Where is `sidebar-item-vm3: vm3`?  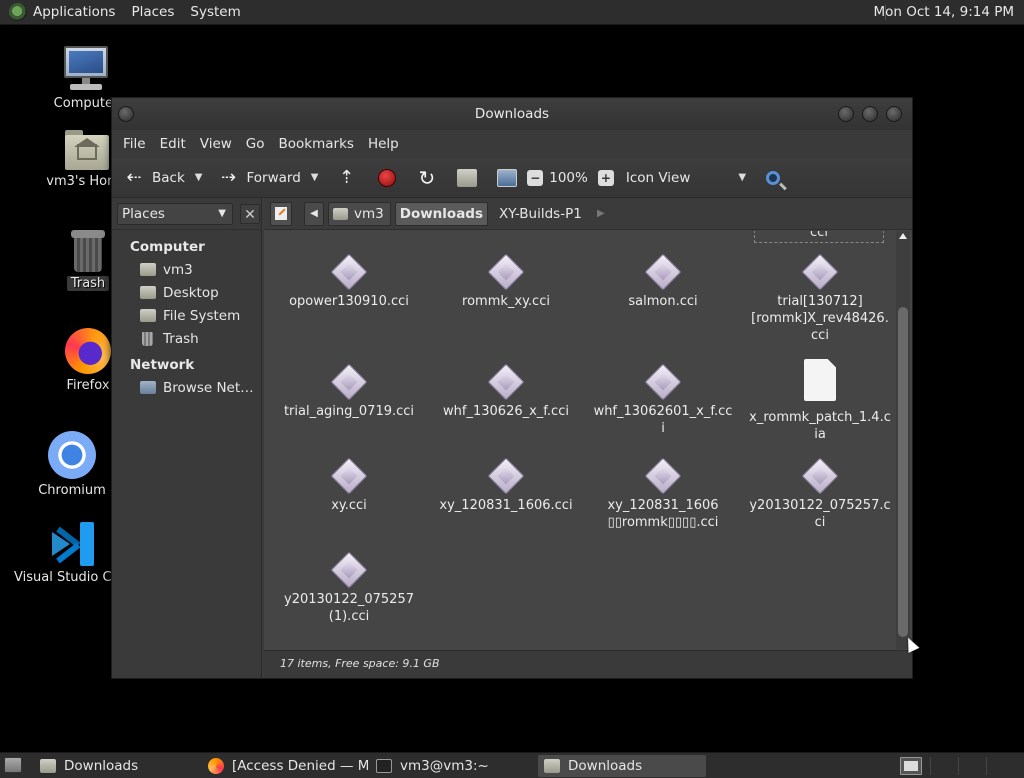
sidebar-item-vm3: vm3 is located at coordinates (186, 269).